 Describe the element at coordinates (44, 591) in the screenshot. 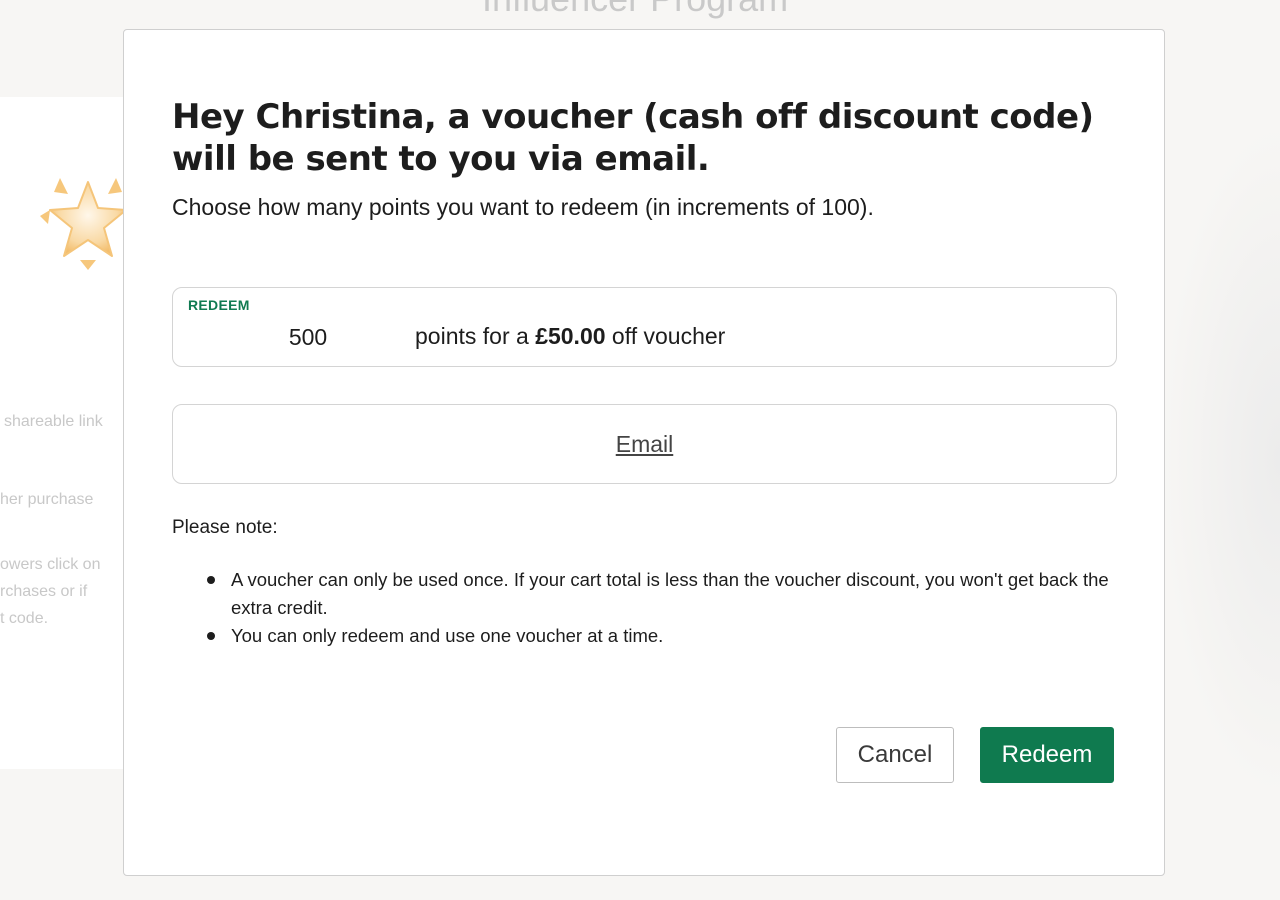

I see `background-text: rchases or if` at that location.